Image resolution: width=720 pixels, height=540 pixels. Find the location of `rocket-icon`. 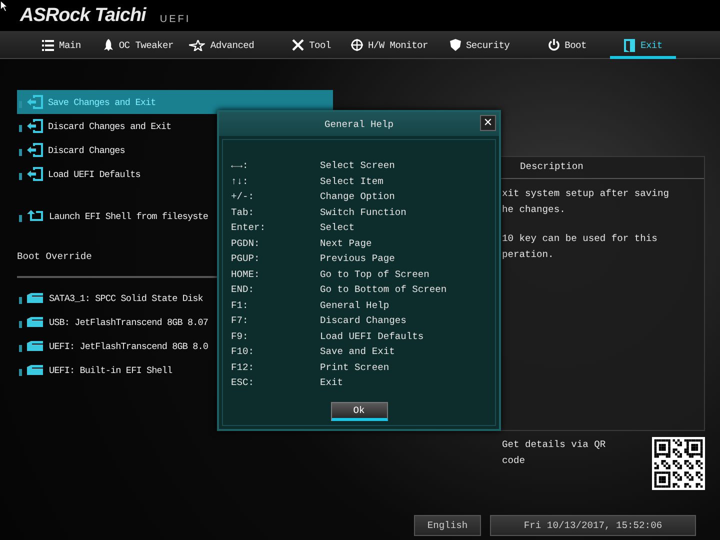

rocket-icon is located at coordinates (108, 45).